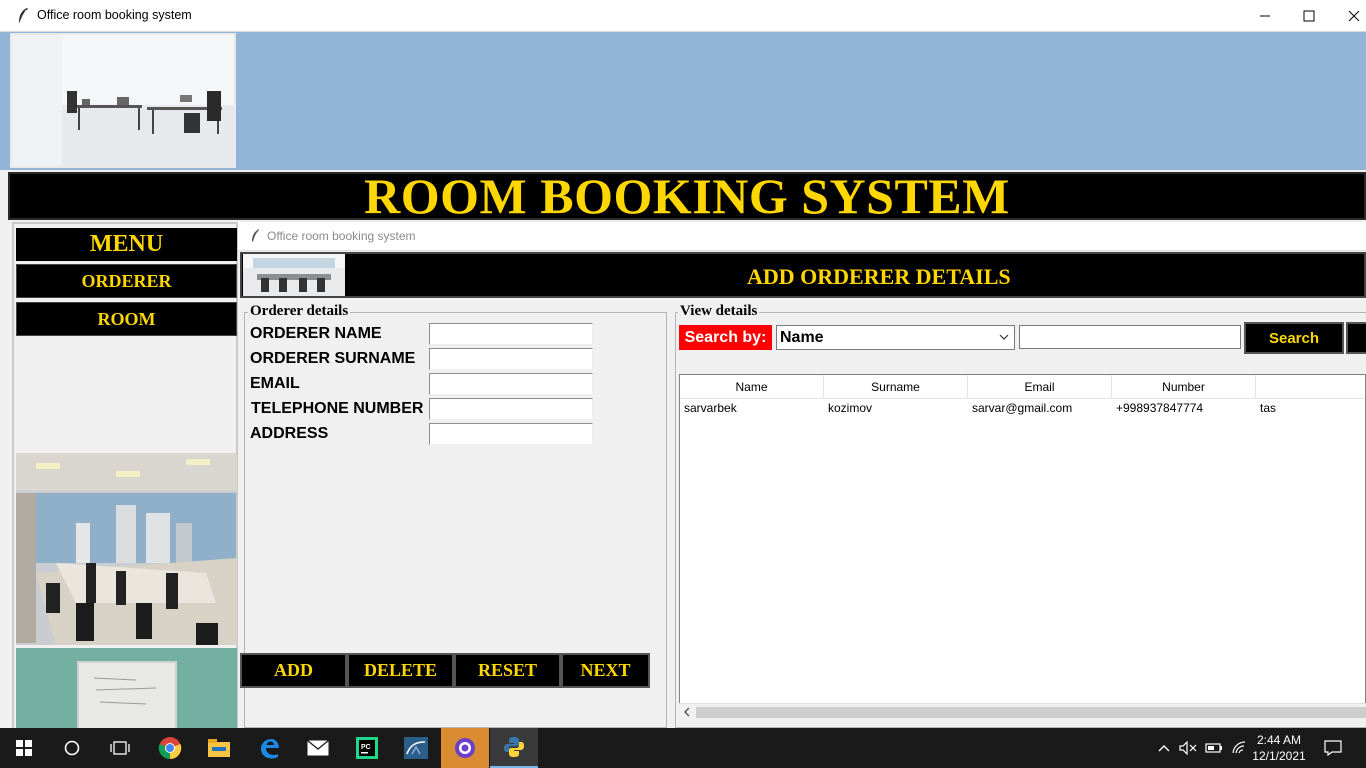 The height and width of the screenshot is (768, 1366). I want to click on mysql-workbench-icon, so click(416, 748).